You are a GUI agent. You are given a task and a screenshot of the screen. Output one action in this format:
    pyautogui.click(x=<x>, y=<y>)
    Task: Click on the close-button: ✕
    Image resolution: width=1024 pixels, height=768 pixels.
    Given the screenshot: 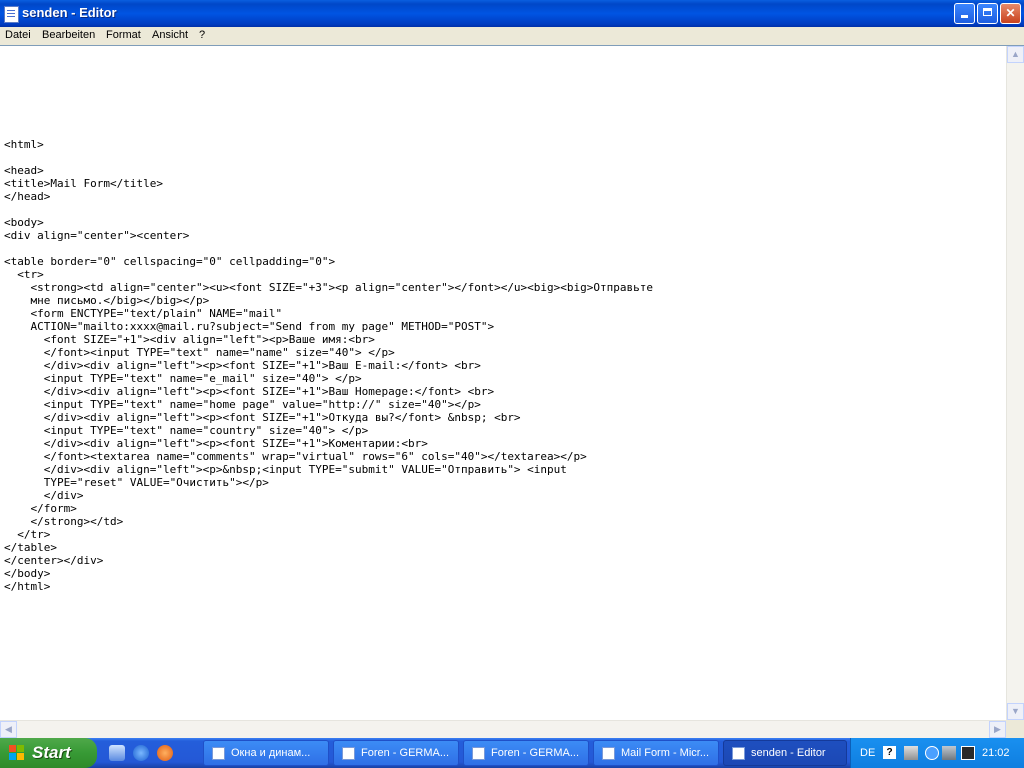 What is the action you would take?
    pyautogui.click(x=1010, y=13)
    